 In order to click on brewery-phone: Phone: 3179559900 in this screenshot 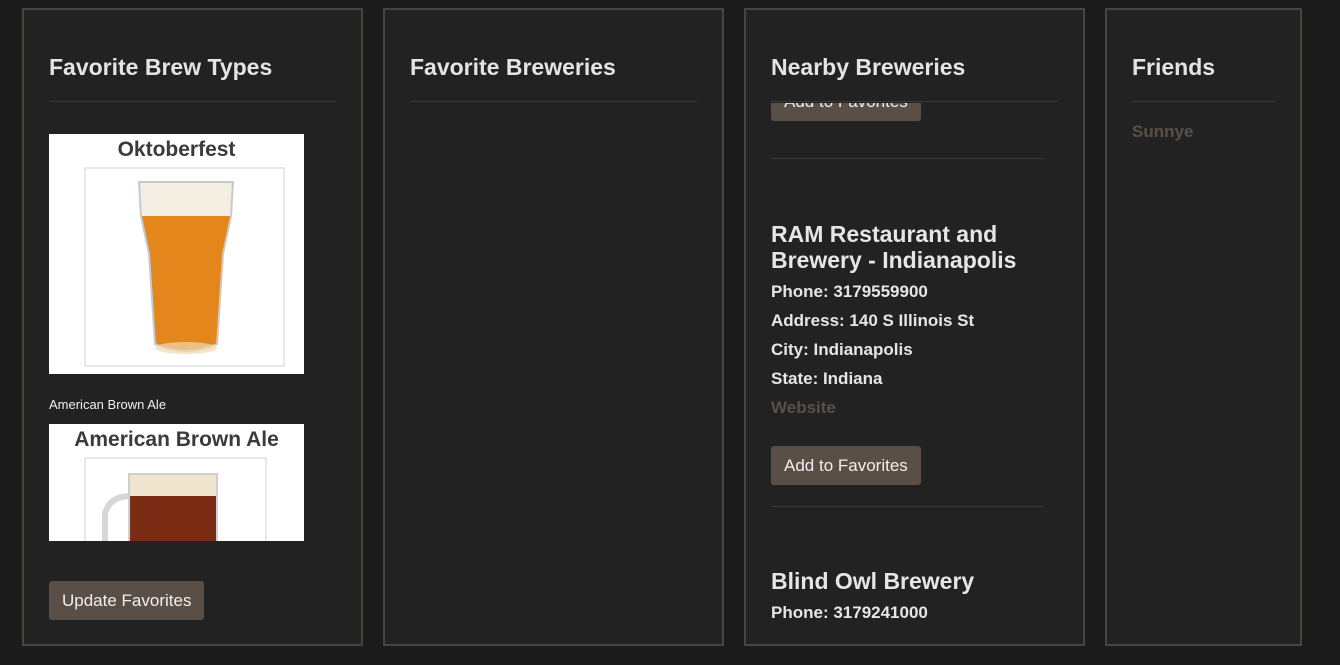, I will do `click(849, 291)`.